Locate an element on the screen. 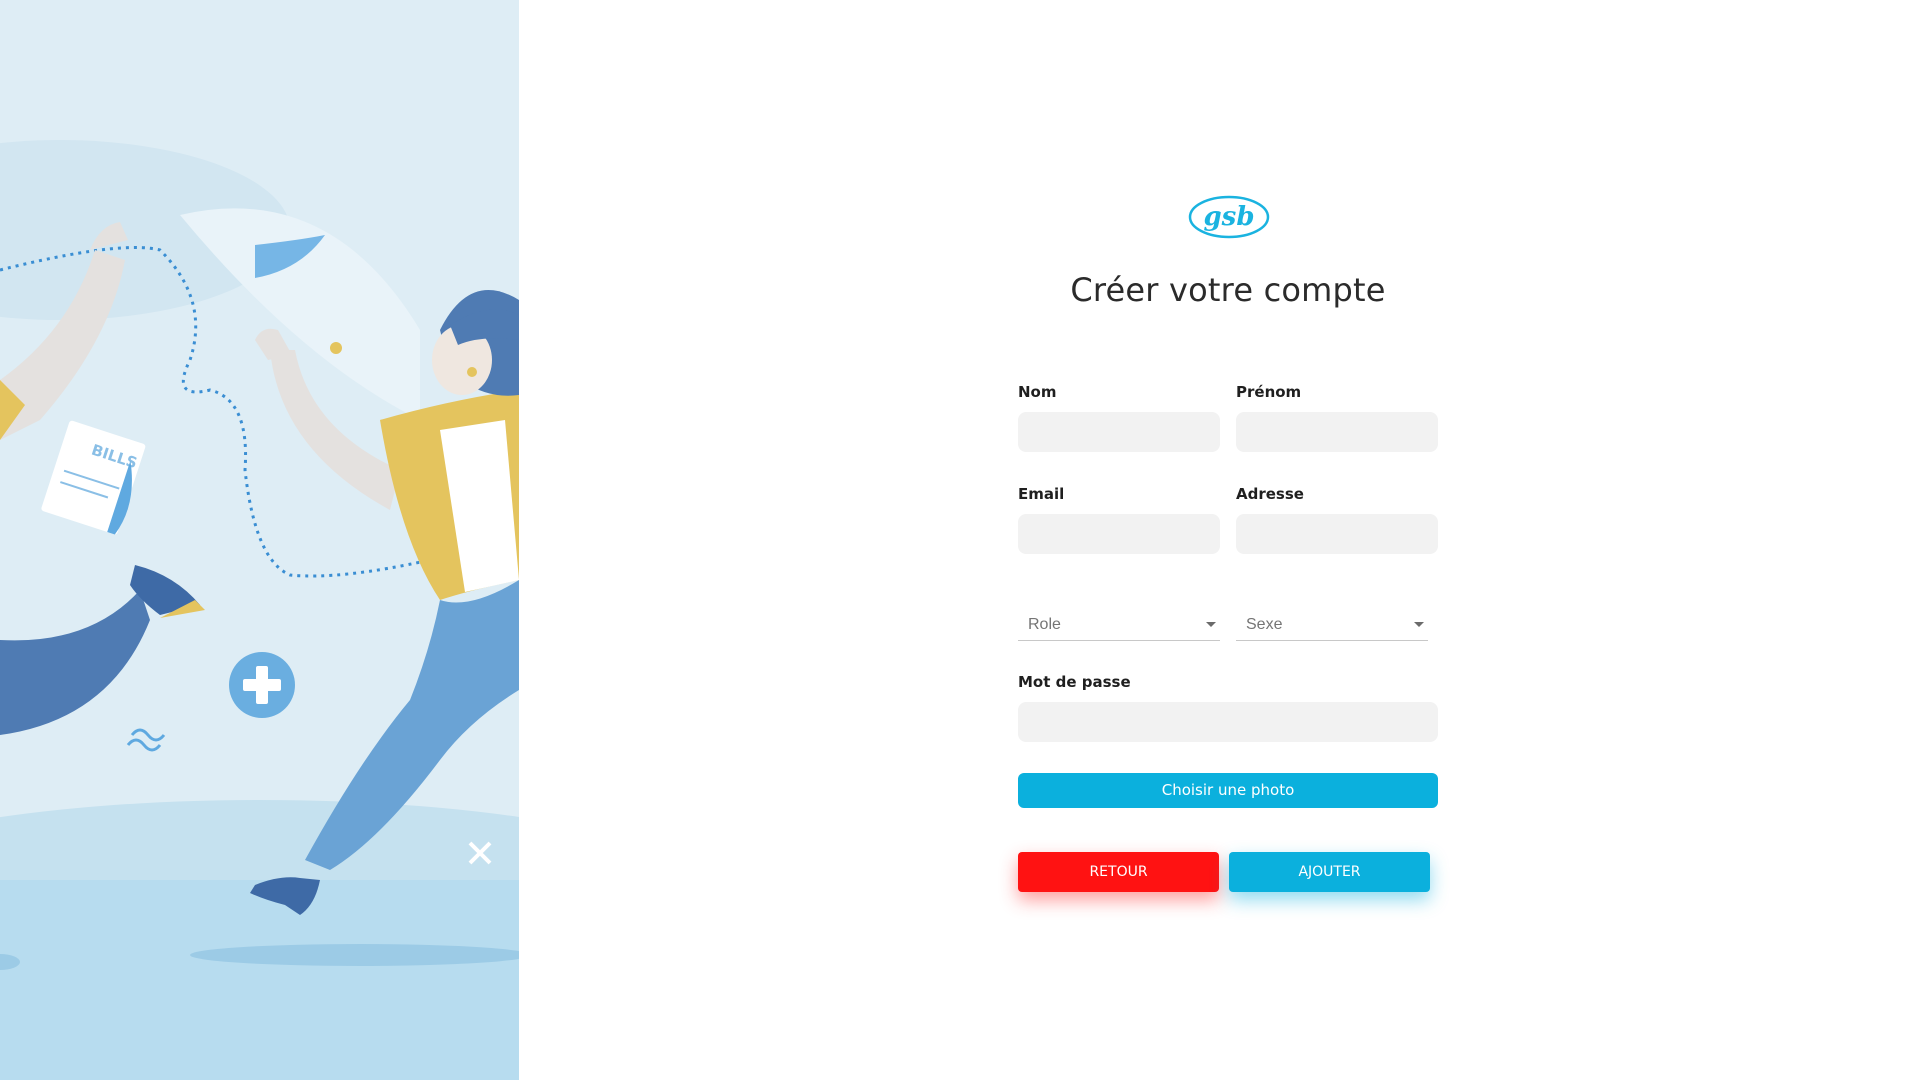 This screenshot has height=1080, width=1920. gsb-logo: gsb is located at coordinates (1229, 217).